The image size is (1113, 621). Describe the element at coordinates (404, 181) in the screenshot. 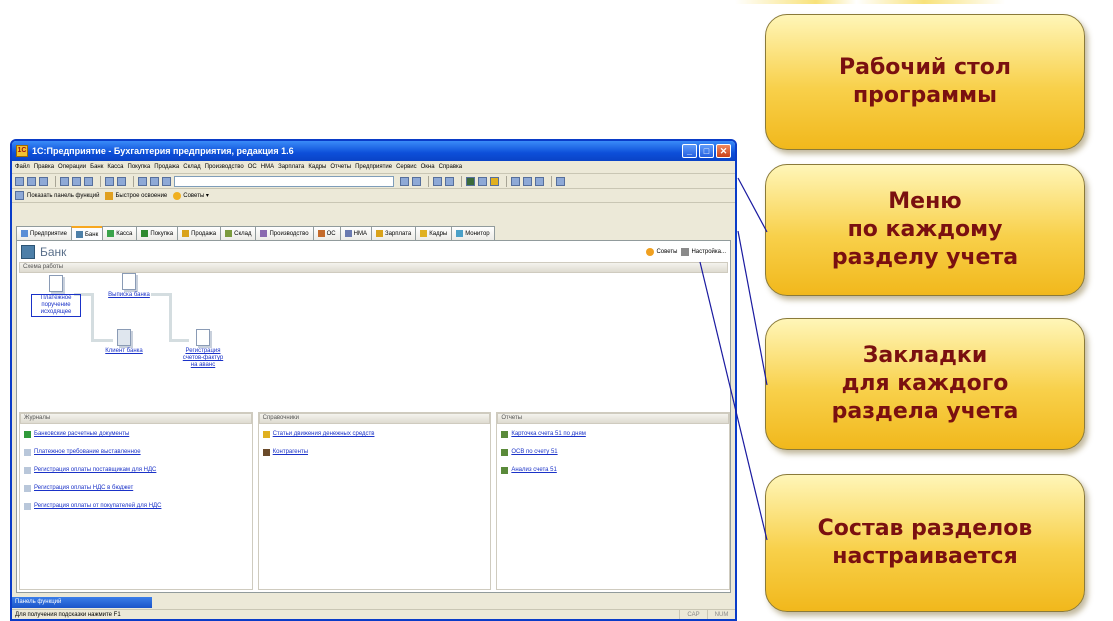

I see `find-next-icon` at that location.